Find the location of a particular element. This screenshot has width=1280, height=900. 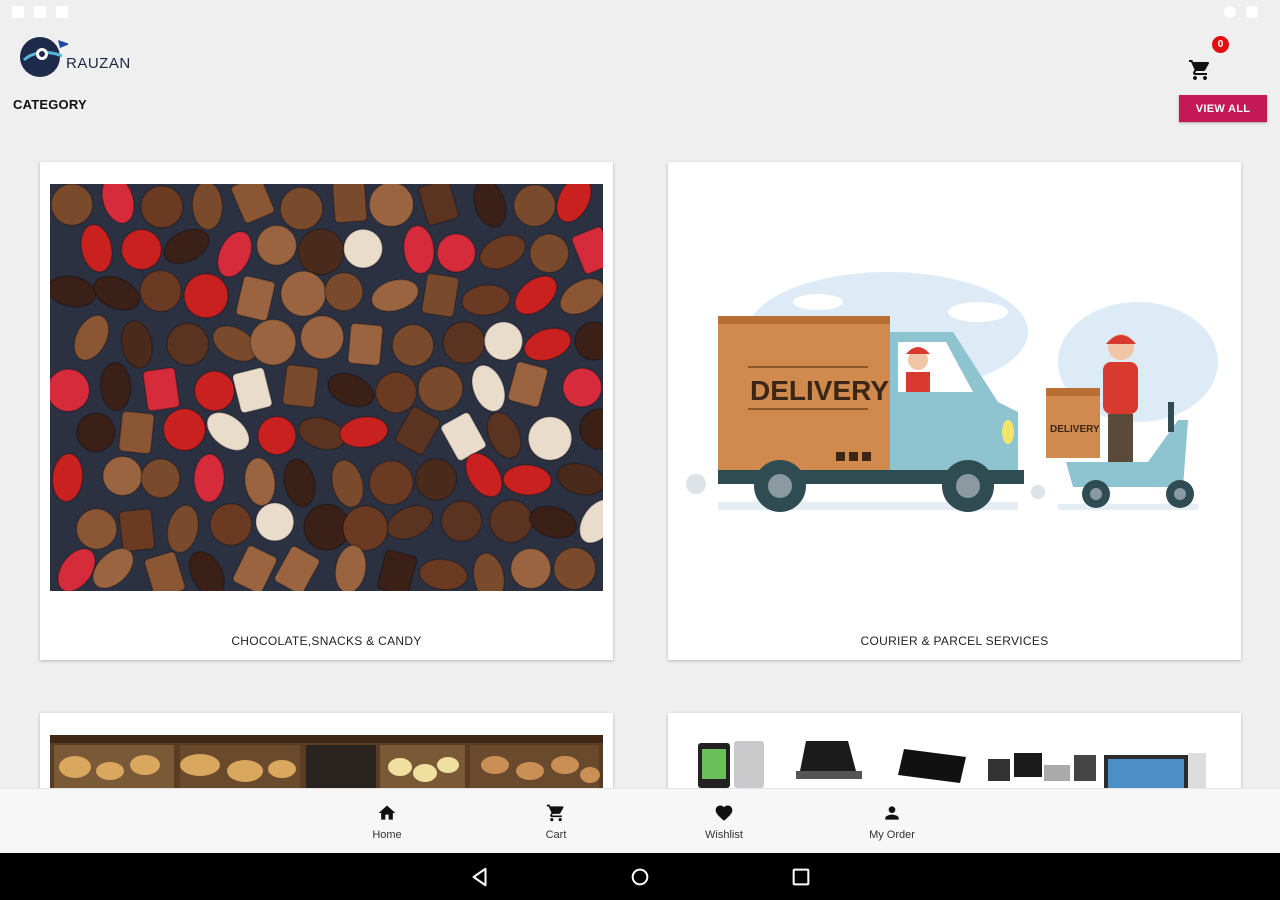

notification-icon is located at coordinates (40, 12).